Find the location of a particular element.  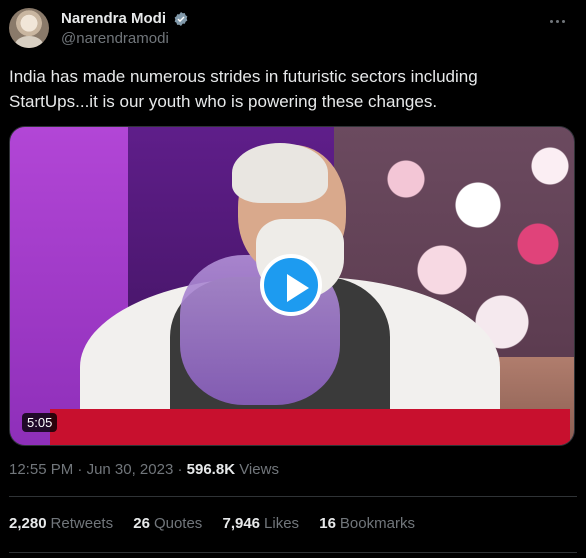

play-icon is located at coordinates (298, 288).